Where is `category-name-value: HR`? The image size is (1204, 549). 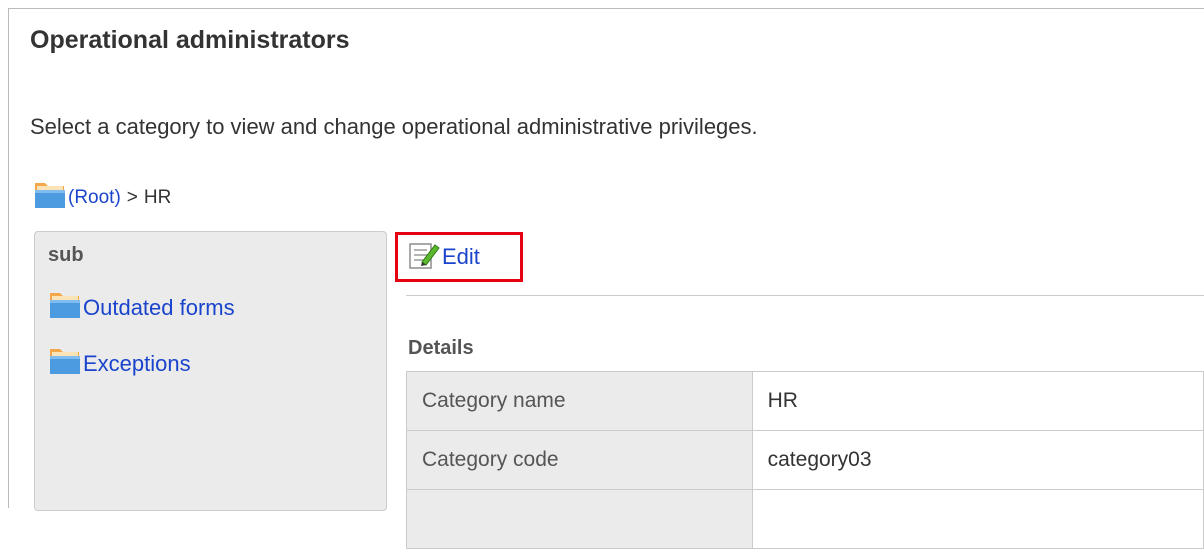 category-name-value: HR is located at coordinates (977, 401).